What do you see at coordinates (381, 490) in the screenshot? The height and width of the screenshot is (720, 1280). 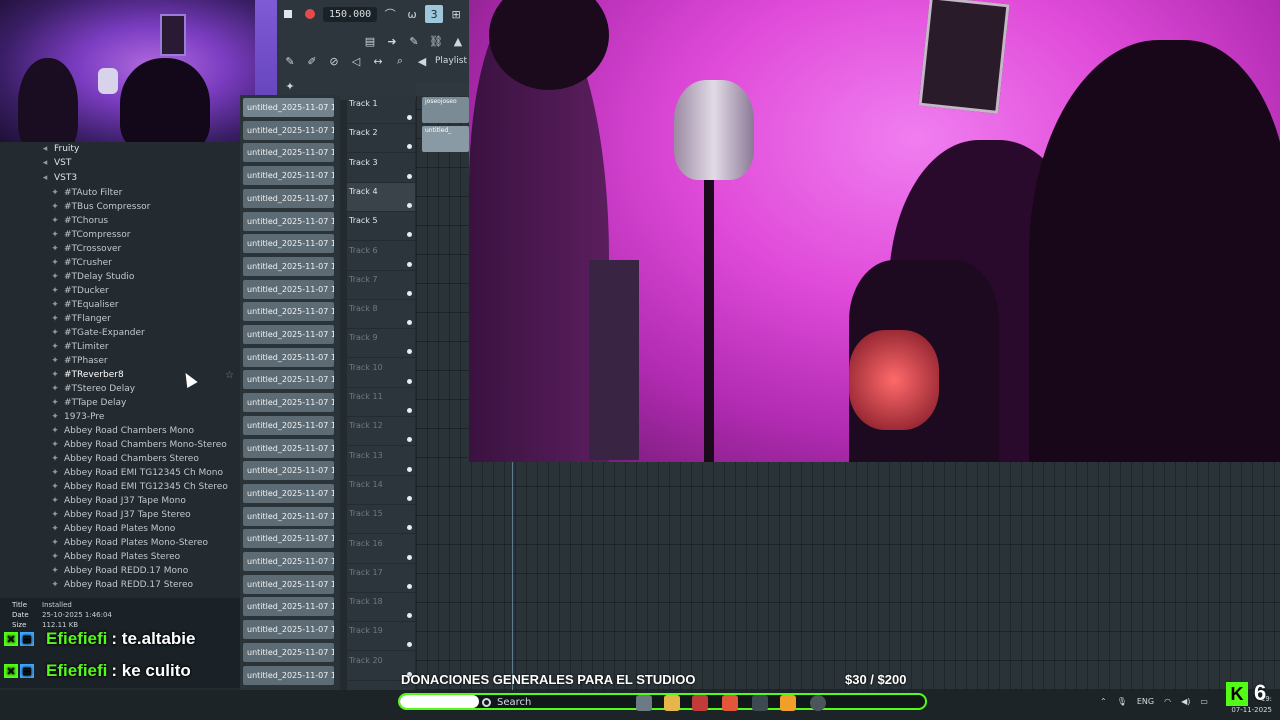 I see `track-header: Track 14` at bounding box center [381, 490].